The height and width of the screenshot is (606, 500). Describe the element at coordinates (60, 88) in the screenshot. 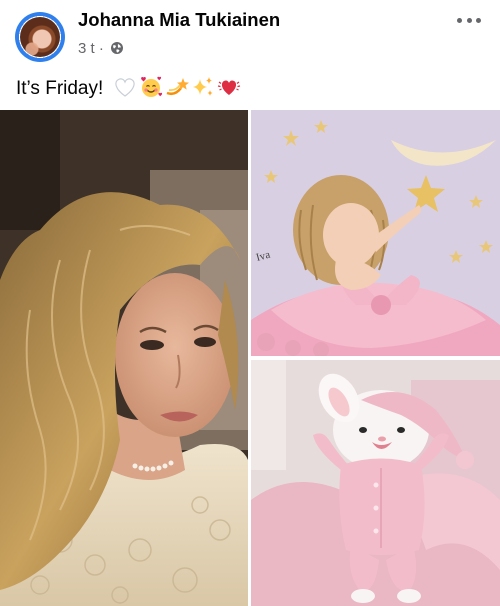

I see `post-text-content: It’s Friday!` at that location.